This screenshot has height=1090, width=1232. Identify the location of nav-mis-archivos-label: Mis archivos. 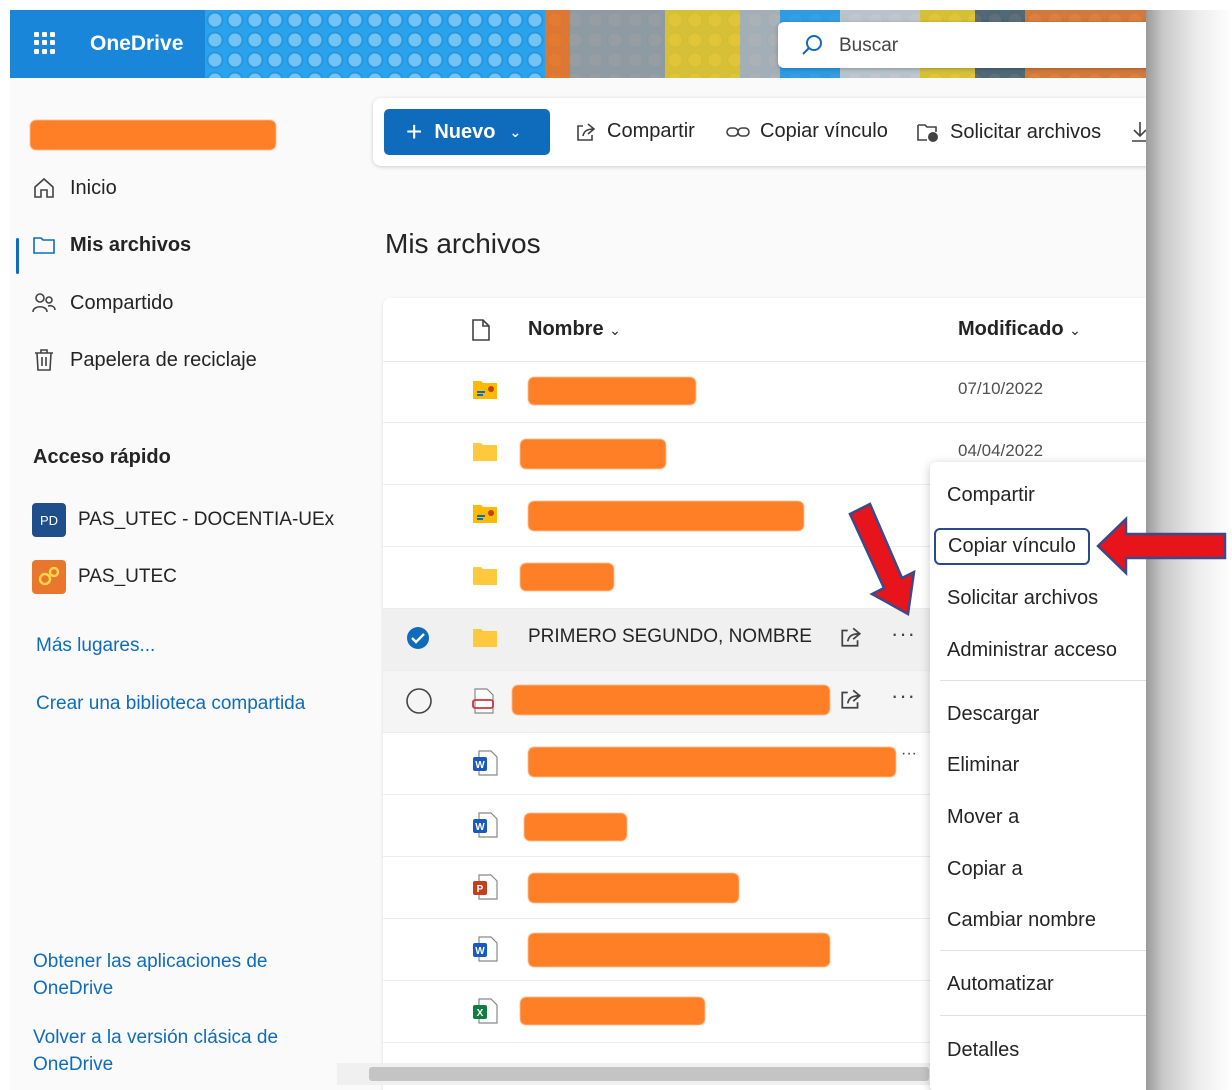
(131, 244).